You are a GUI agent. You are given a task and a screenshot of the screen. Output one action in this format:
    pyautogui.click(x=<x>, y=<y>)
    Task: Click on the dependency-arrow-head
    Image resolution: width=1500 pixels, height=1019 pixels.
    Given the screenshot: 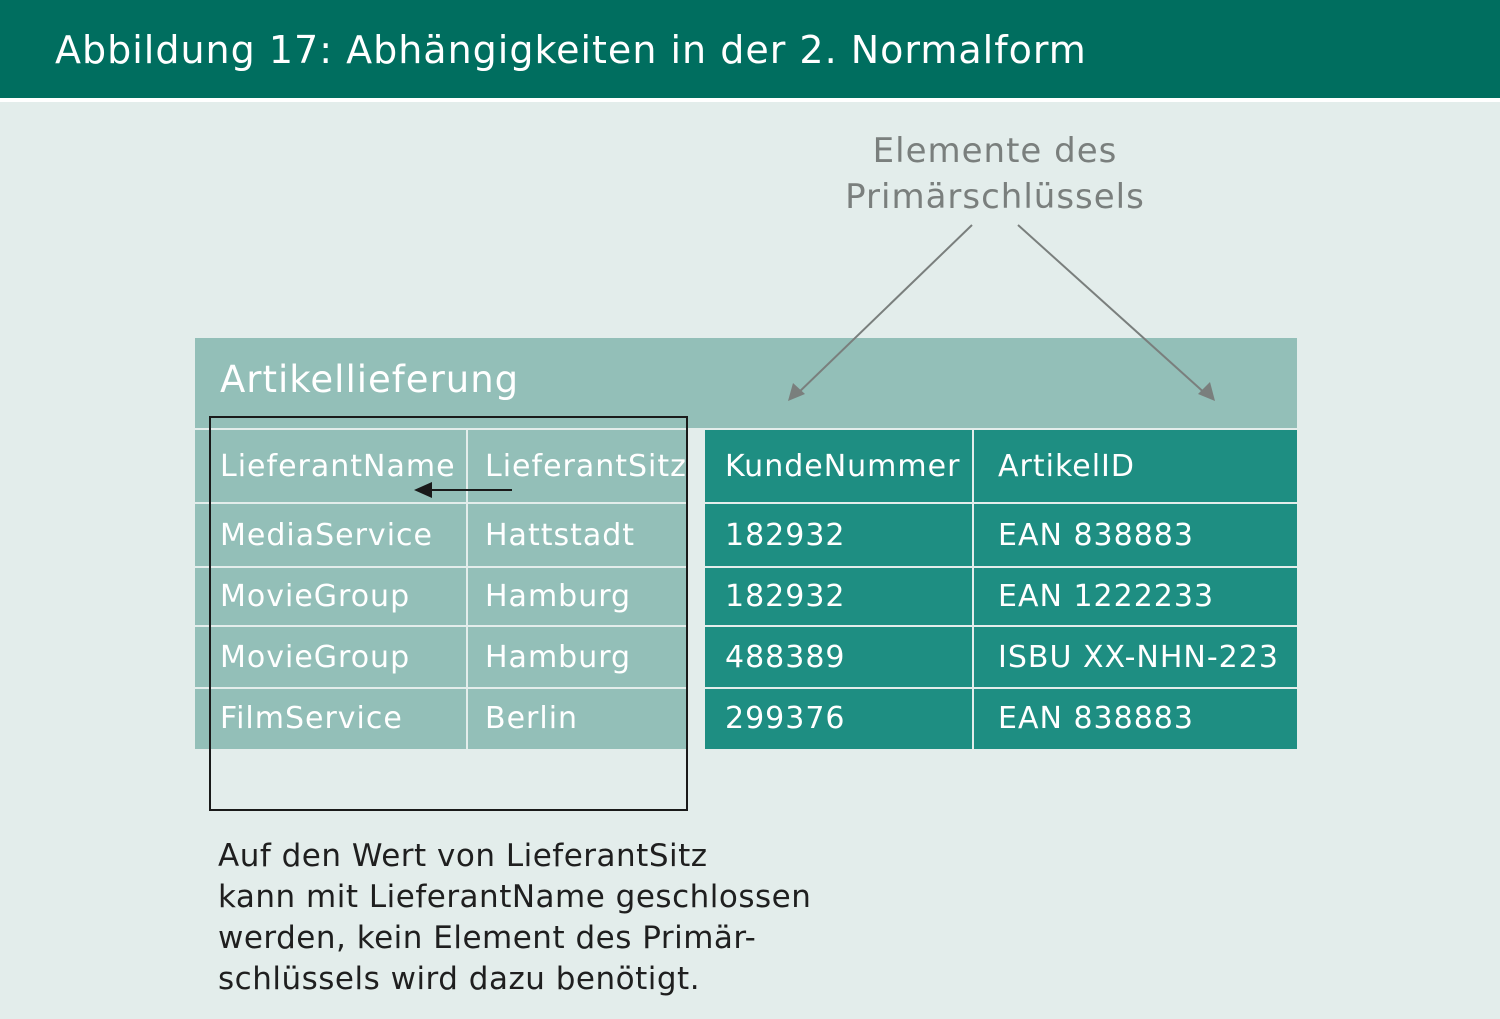 What is the action you would take?
    pyautogui.click(x=423, y=490)
    